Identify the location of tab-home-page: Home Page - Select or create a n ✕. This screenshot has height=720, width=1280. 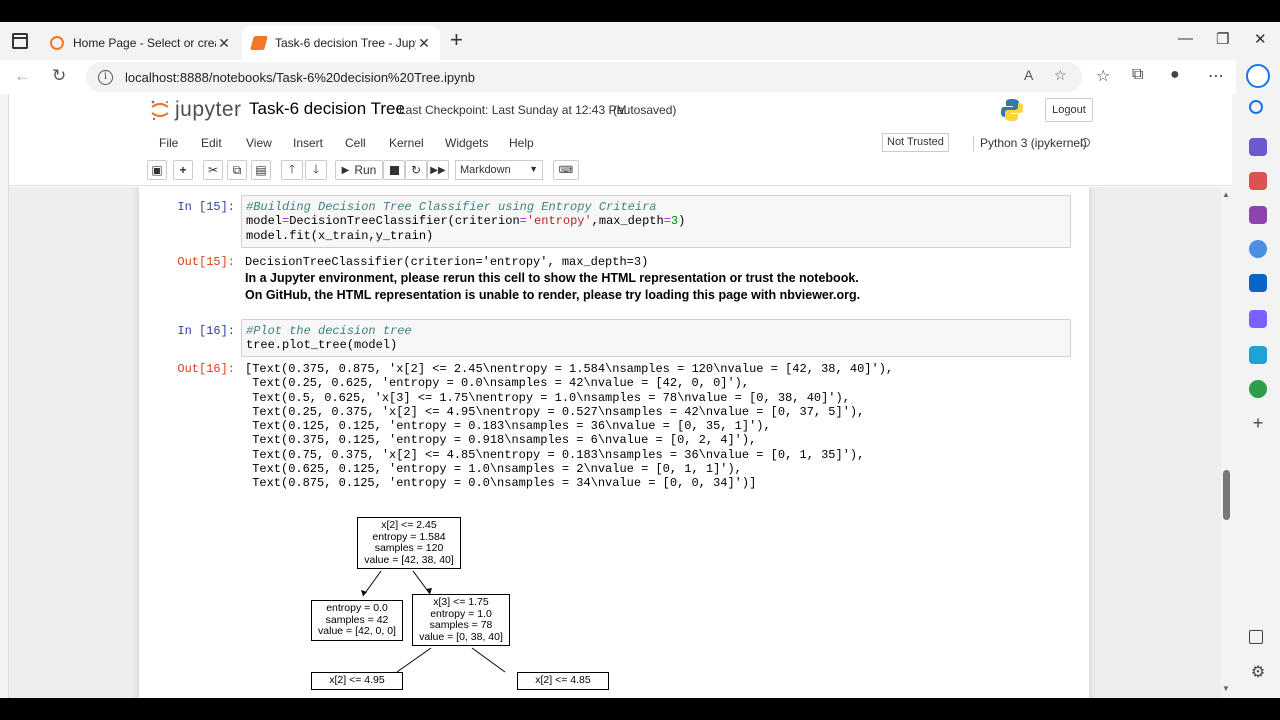
(140, 43).